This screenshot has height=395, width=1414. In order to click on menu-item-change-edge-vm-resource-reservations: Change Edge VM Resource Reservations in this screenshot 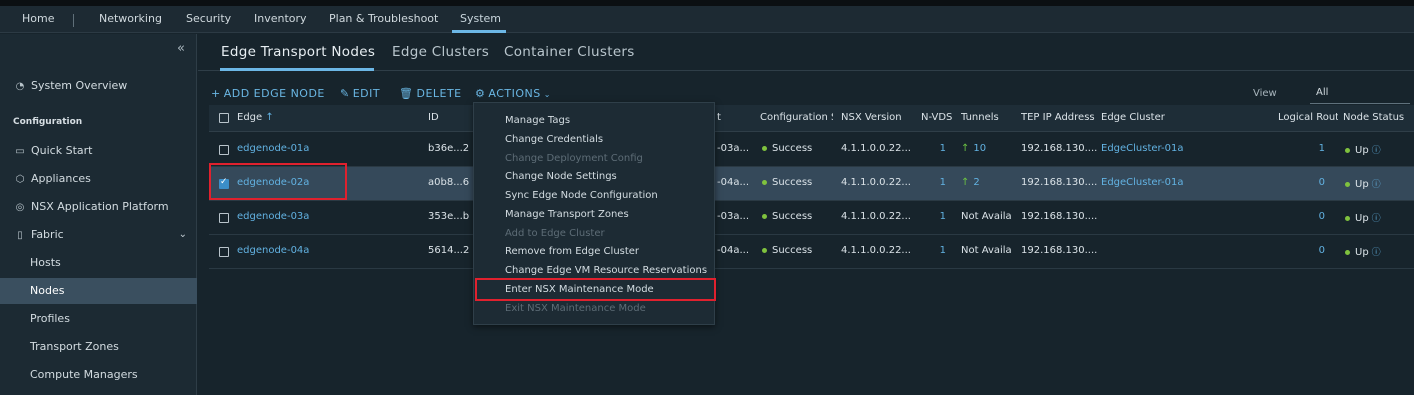, I will do `click(594, 270)`.